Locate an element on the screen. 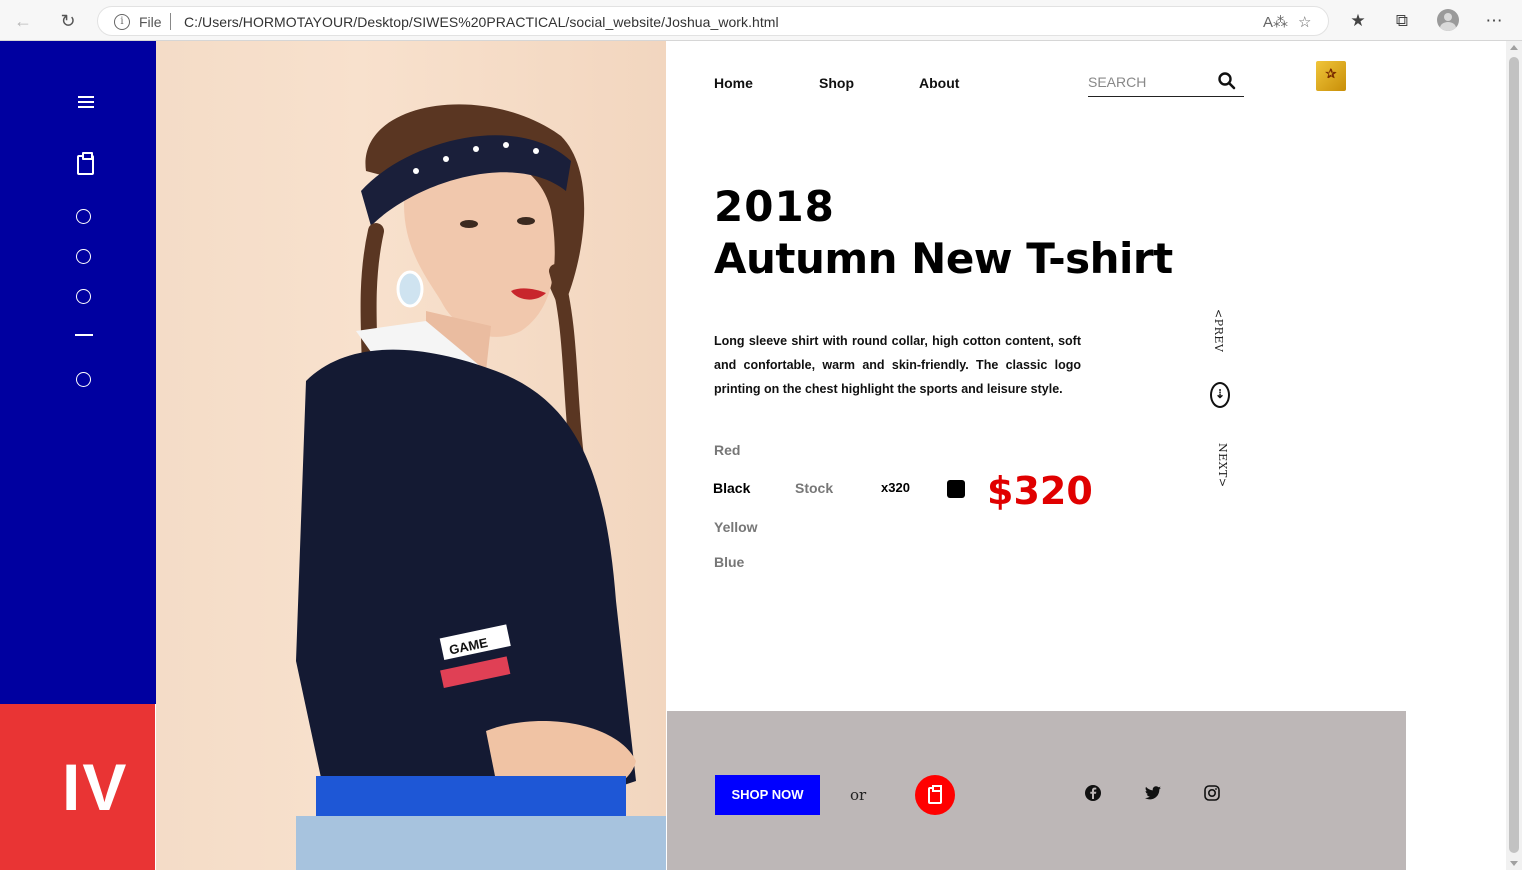  shop-now-button: SHOP NOW is located at coordinates (767, 795).